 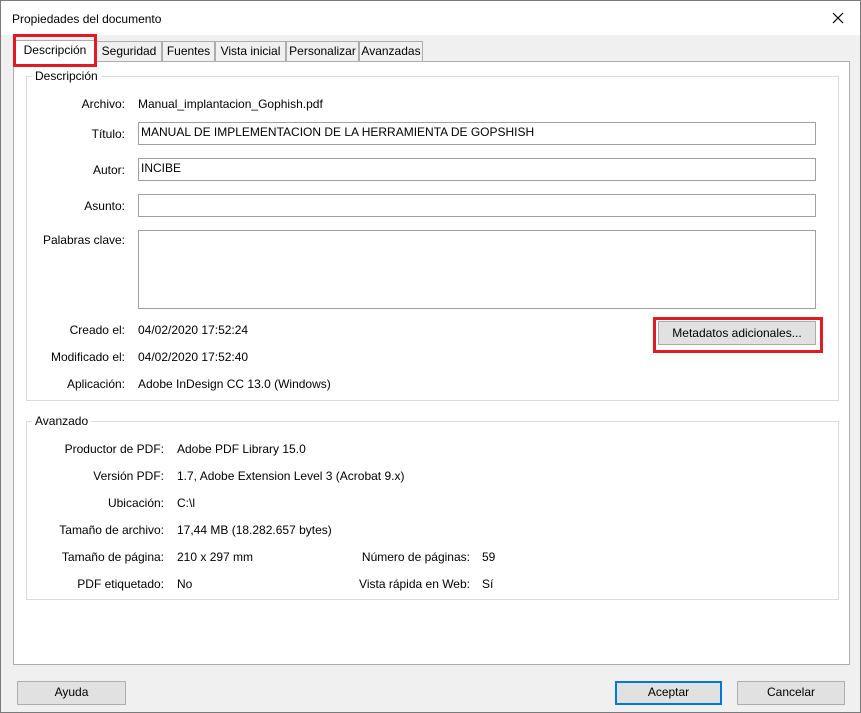 What do you see at coordinates (193, 357) in the screenshot?
I see `modified-value: 04/02/2020 17:52:40` at bounding box center [193, 357].